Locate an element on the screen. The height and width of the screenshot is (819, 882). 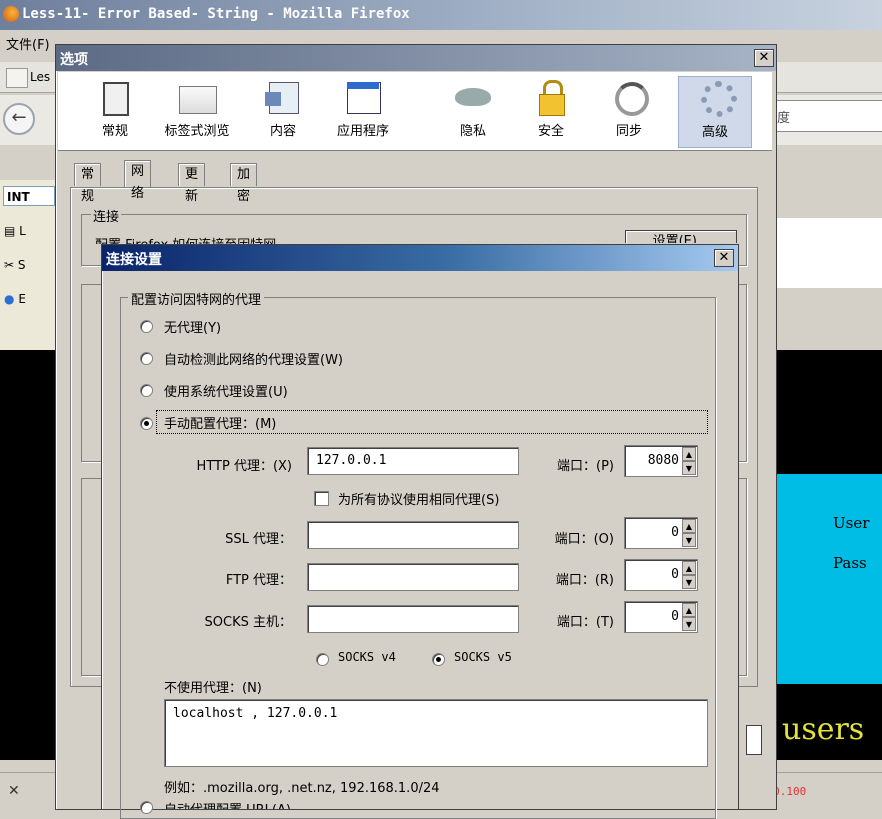
menu-file: 文件(F) is located at coordinates (28, 43).